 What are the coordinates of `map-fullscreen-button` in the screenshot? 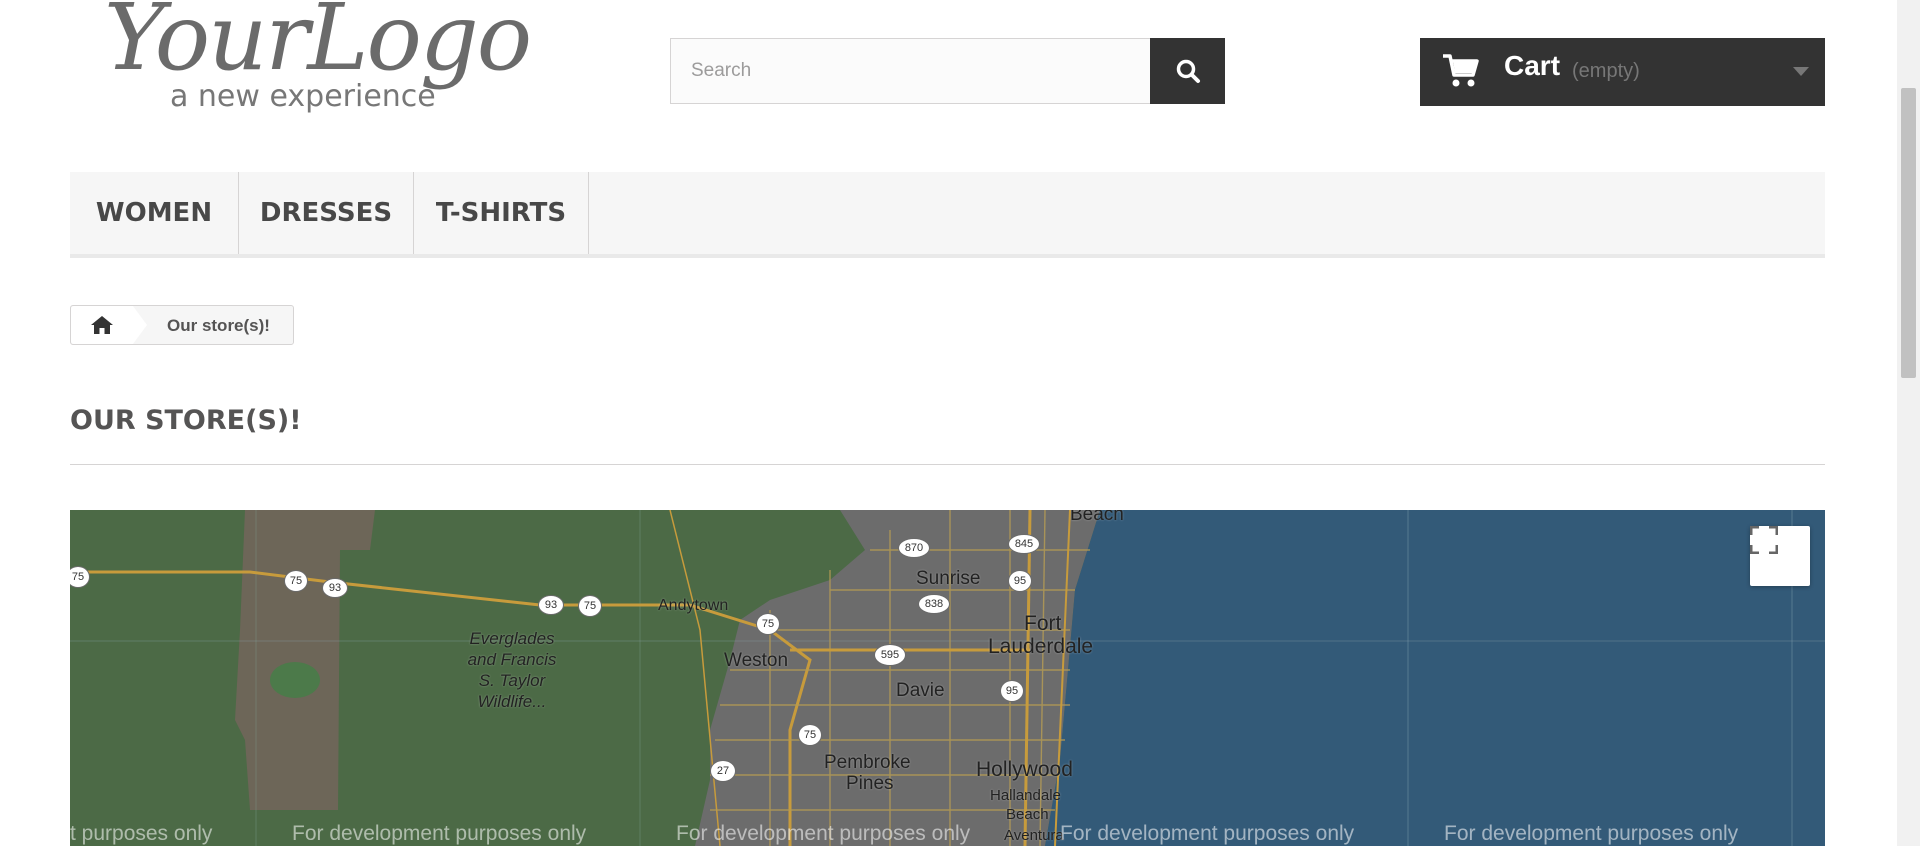 It's located at (1780, 556).